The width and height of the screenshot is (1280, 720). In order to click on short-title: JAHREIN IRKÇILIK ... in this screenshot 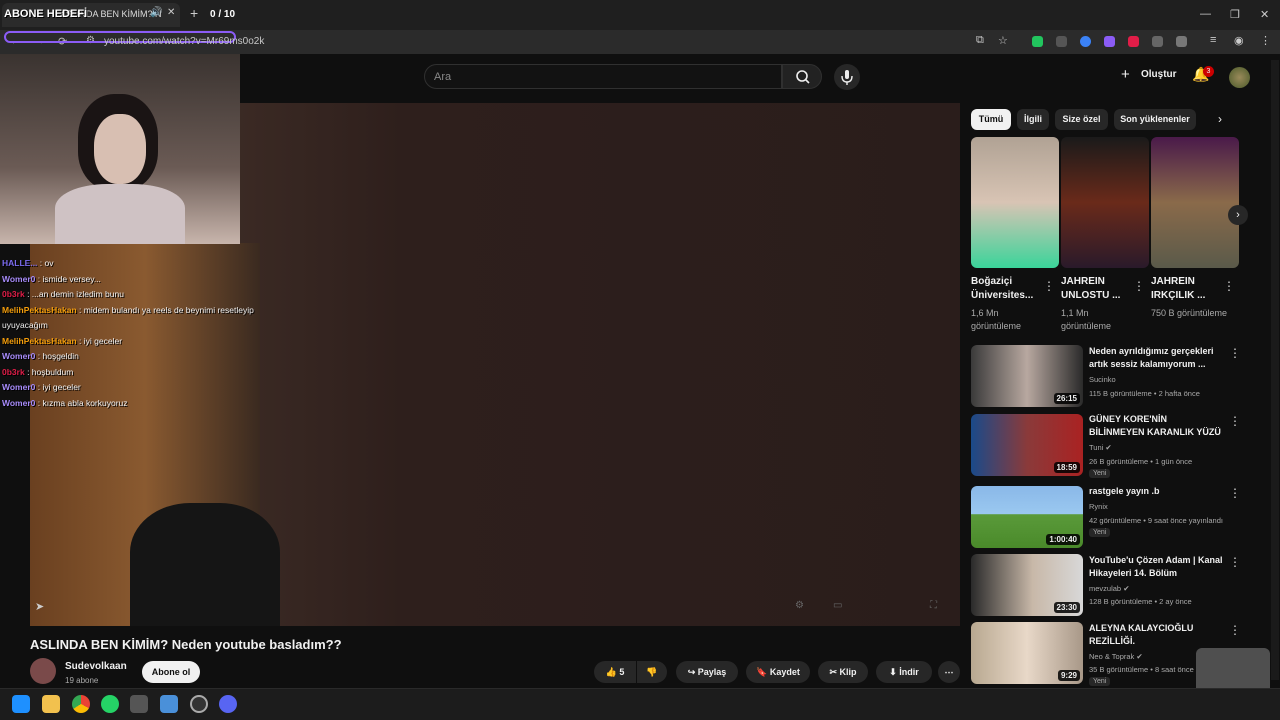, I will do `click(1190, 289)`.